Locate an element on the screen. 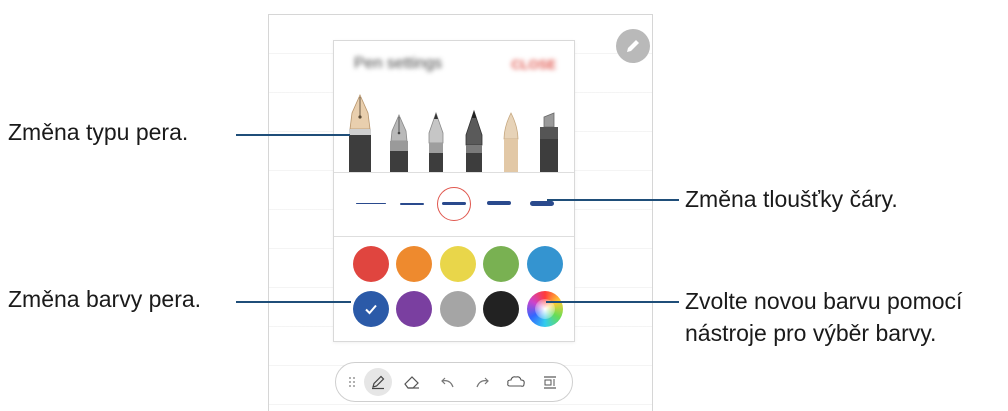 This screenshot has width=1008, height=411. shape-icon is located at coordinates (516, 382).